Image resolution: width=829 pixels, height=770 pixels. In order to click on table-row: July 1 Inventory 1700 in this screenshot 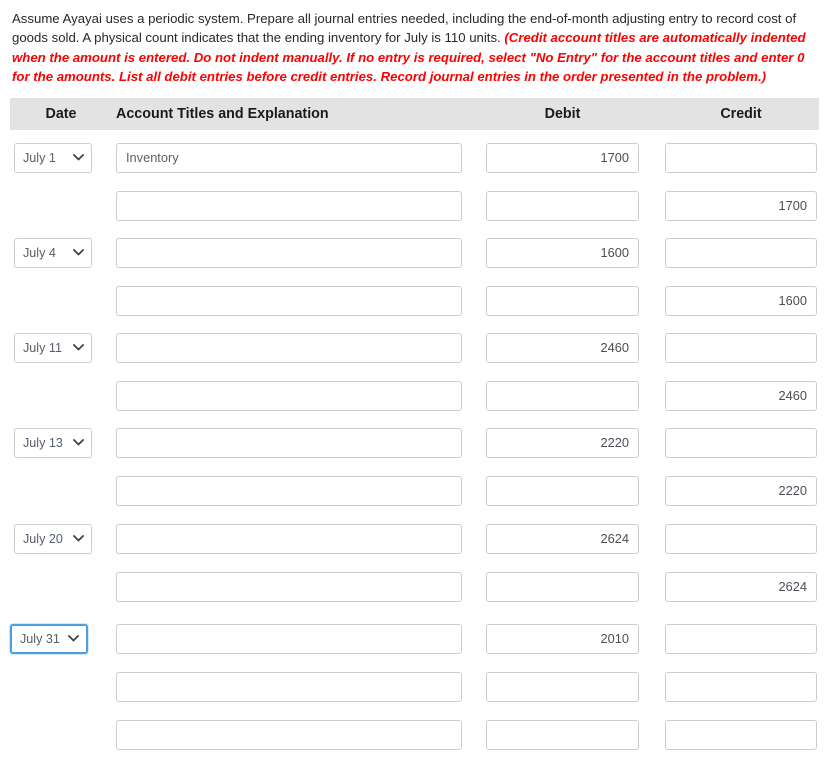, I will do `click(414, 159)`.